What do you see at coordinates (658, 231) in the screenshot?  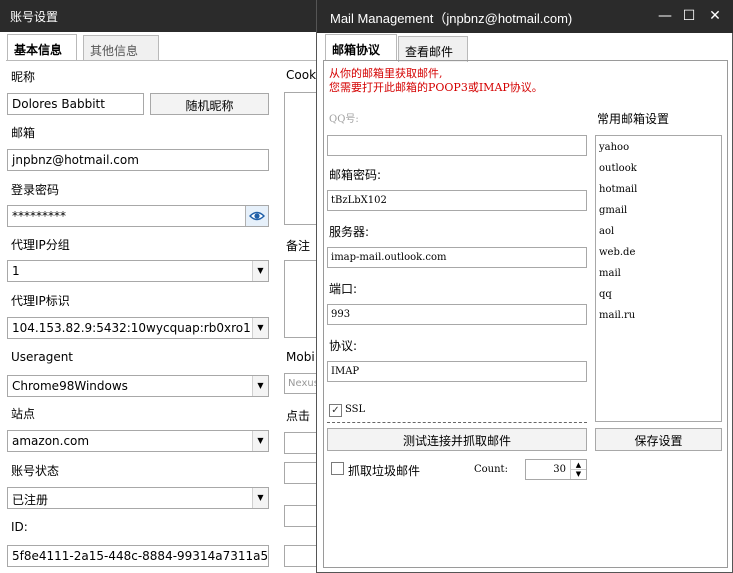 I see `preset-item-aol: aol` at bounding box center [658, 231].